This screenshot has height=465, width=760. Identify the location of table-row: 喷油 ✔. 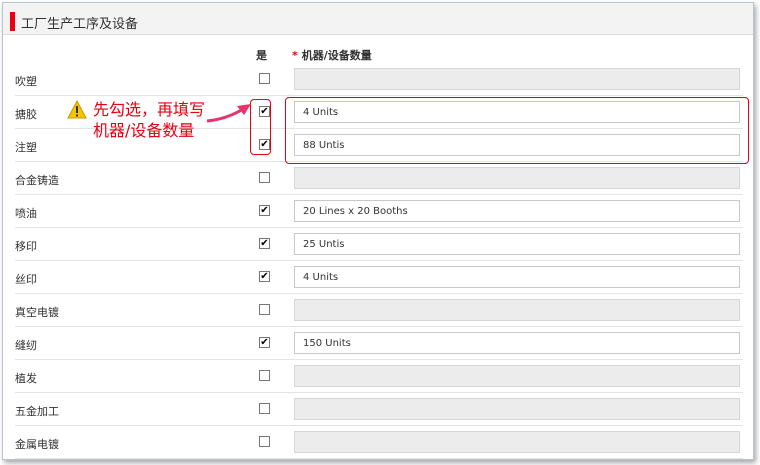
(379, 211).